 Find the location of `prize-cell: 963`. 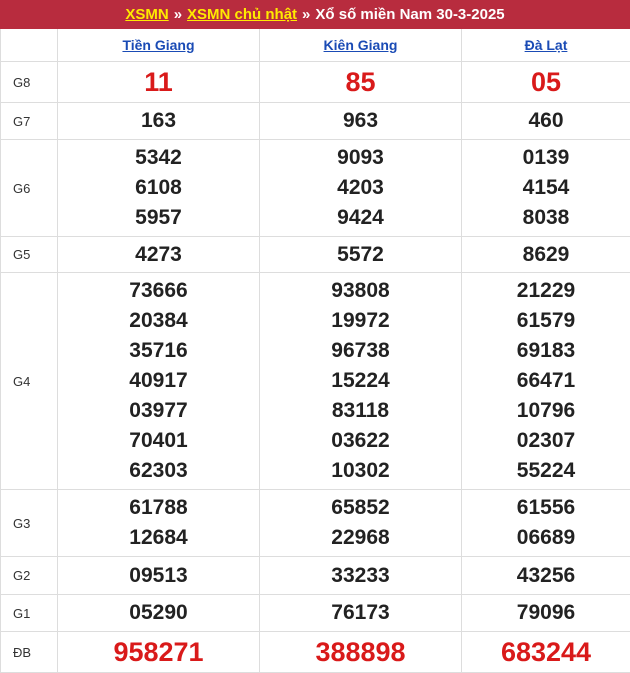

prize-cell: 963 is located at coordinates (361, 121).